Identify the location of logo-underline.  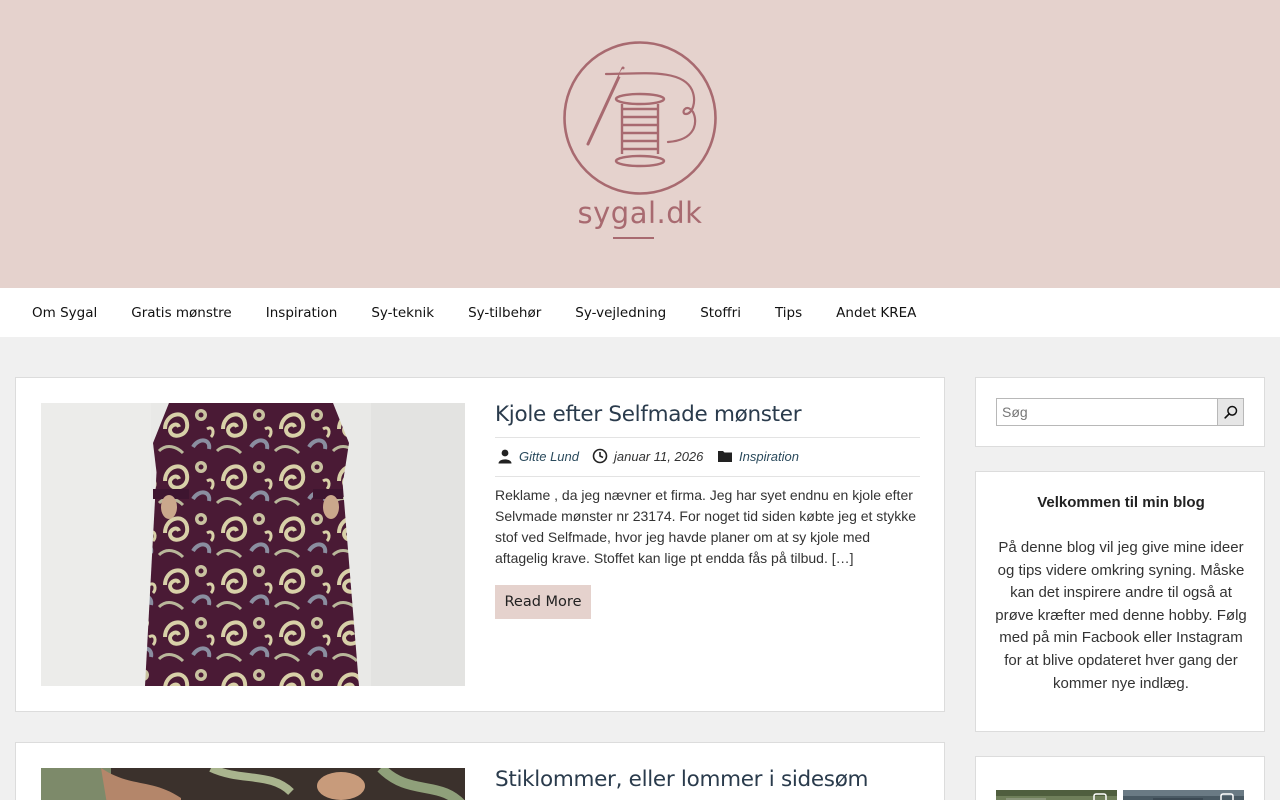
(633, 238).